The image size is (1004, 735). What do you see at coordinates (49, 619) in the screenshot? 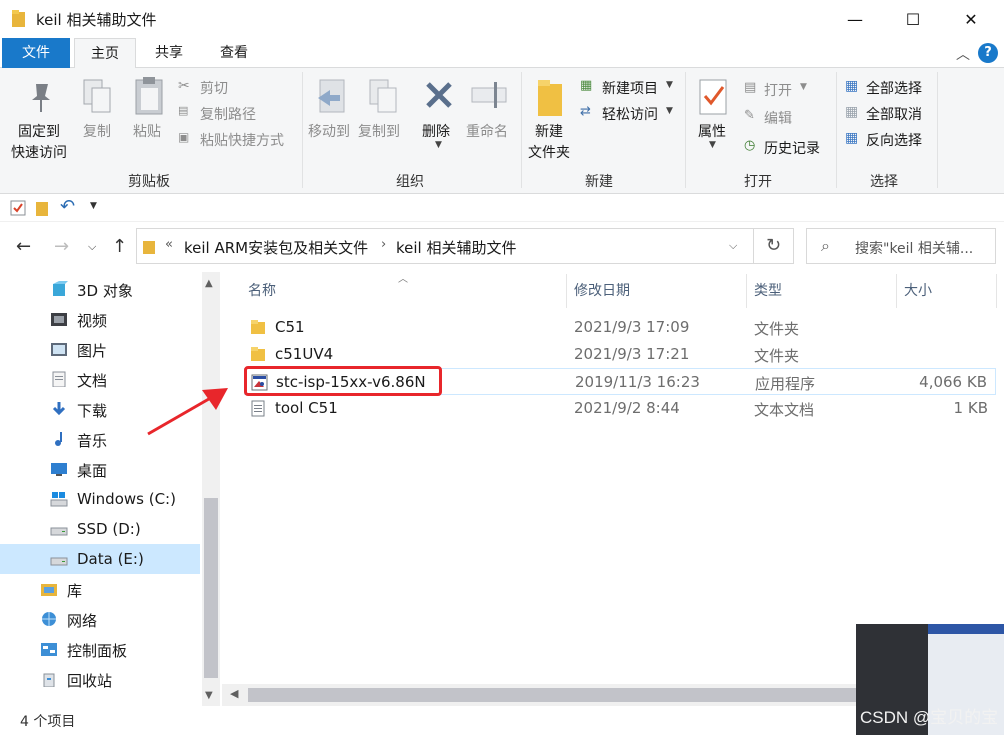
I see `network-icon` at bounding box center [49, 619].